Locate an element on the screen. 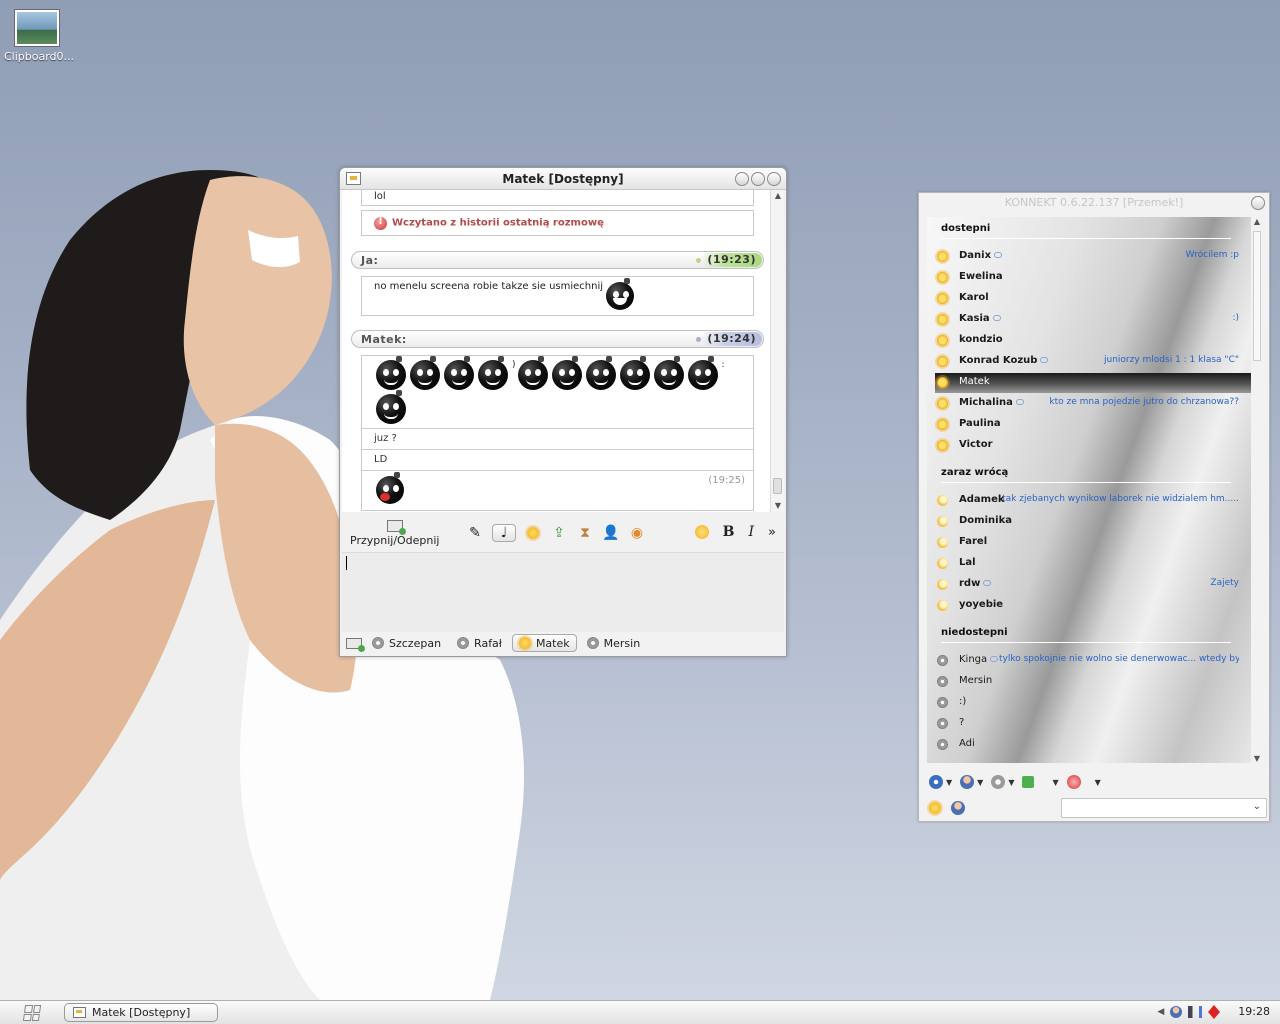 This screenshot has height=1024, width=1280. tray-expand-arrow-icon: ◀ is located at coordinates (1160, 1012).